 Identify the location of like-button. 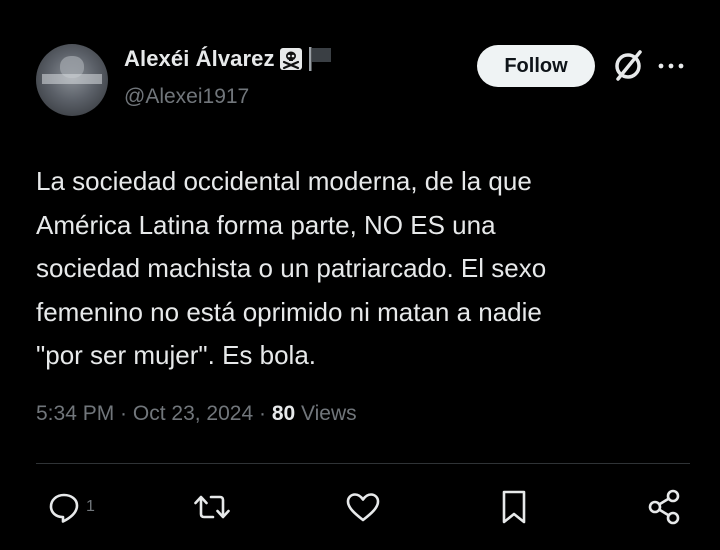
(363, 507).